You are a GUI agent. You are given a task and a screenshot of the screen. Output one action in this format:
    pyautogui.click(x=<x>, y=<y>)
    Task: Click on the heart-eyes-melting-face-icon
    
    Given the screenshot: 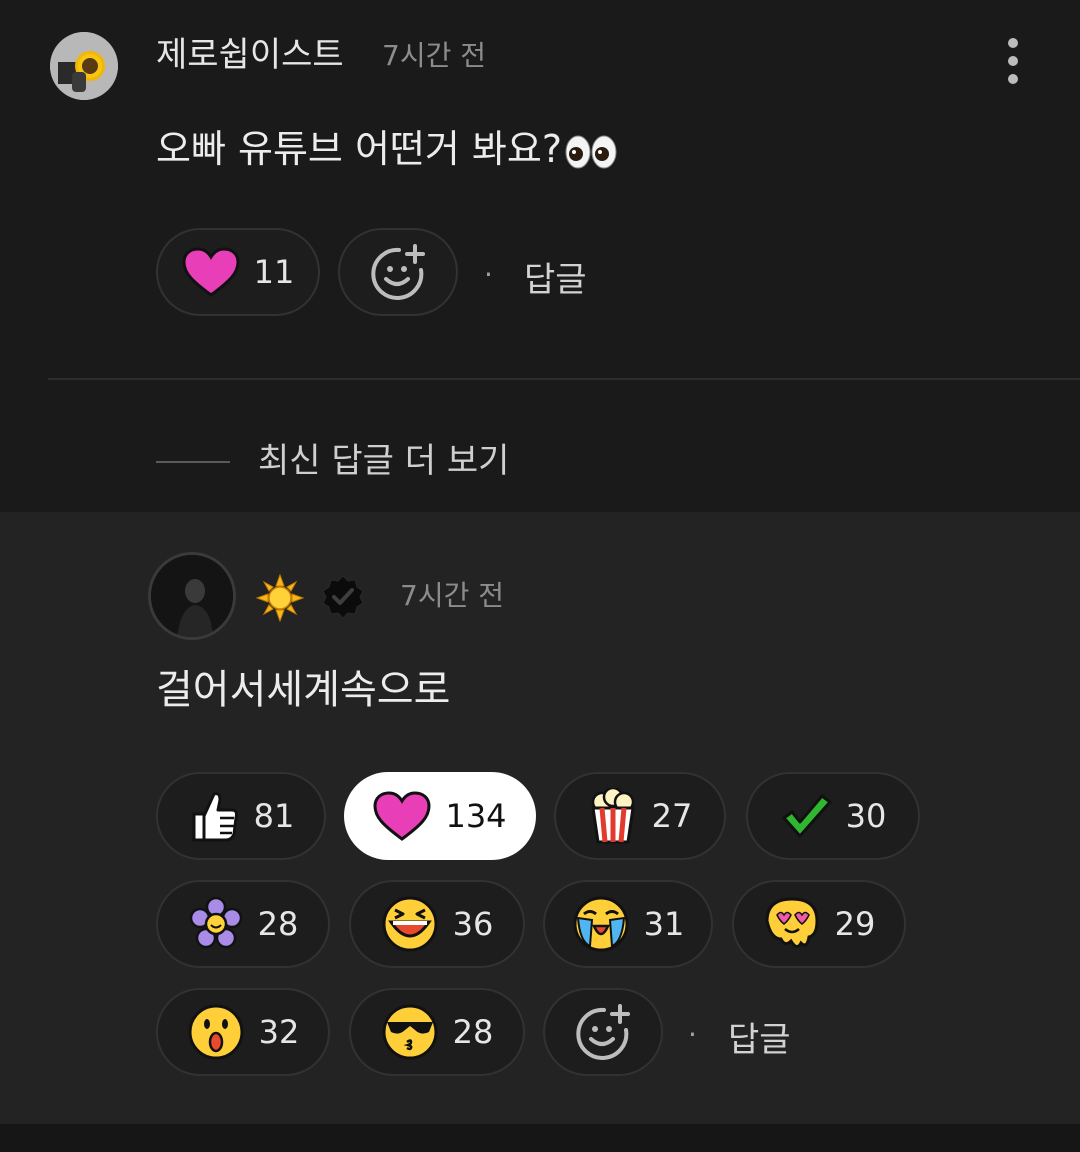 What is the action you would take?
    pyautogui.click(x=792, y=922)
    